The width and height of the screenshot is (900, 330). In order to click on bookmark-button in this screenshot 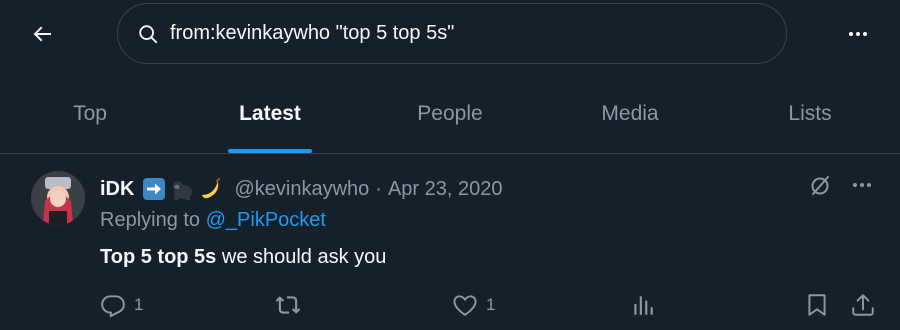, I will do `click(817, 305)`.